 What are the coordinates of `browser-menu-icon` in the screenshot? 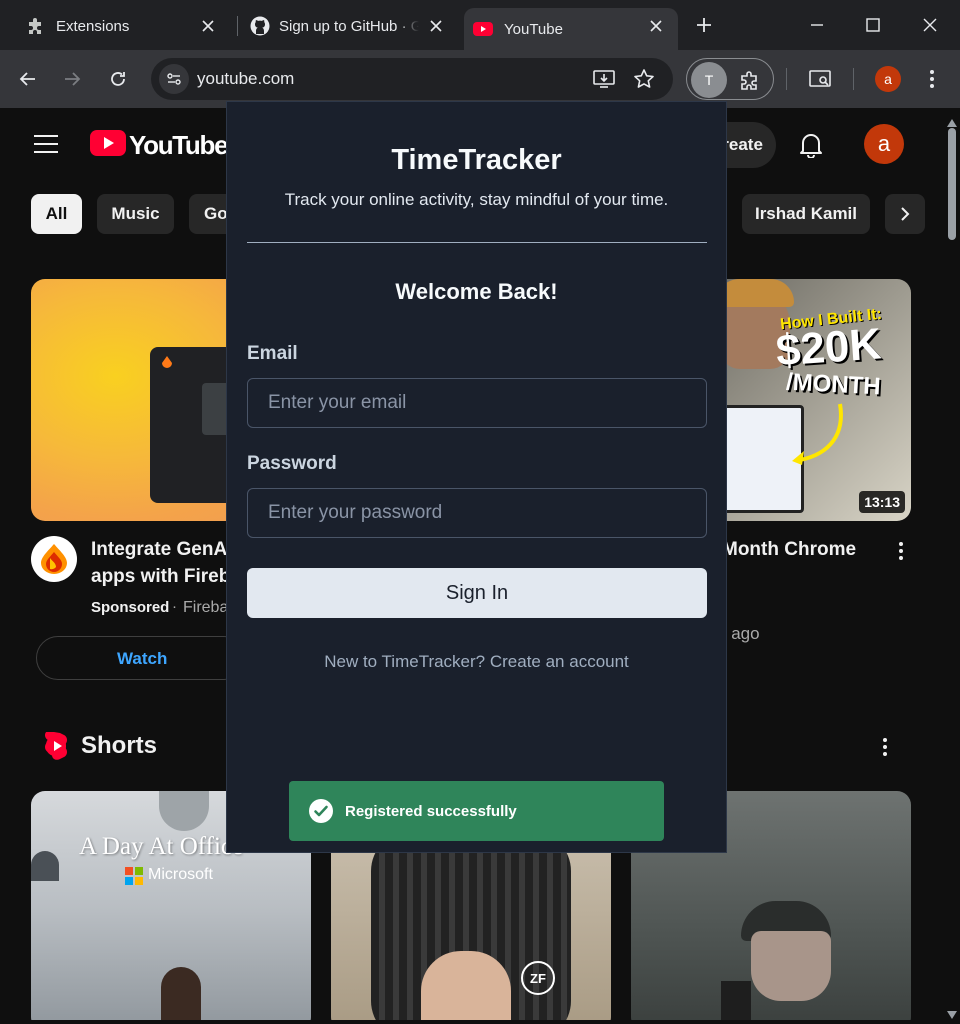 It's located at (932, 79).